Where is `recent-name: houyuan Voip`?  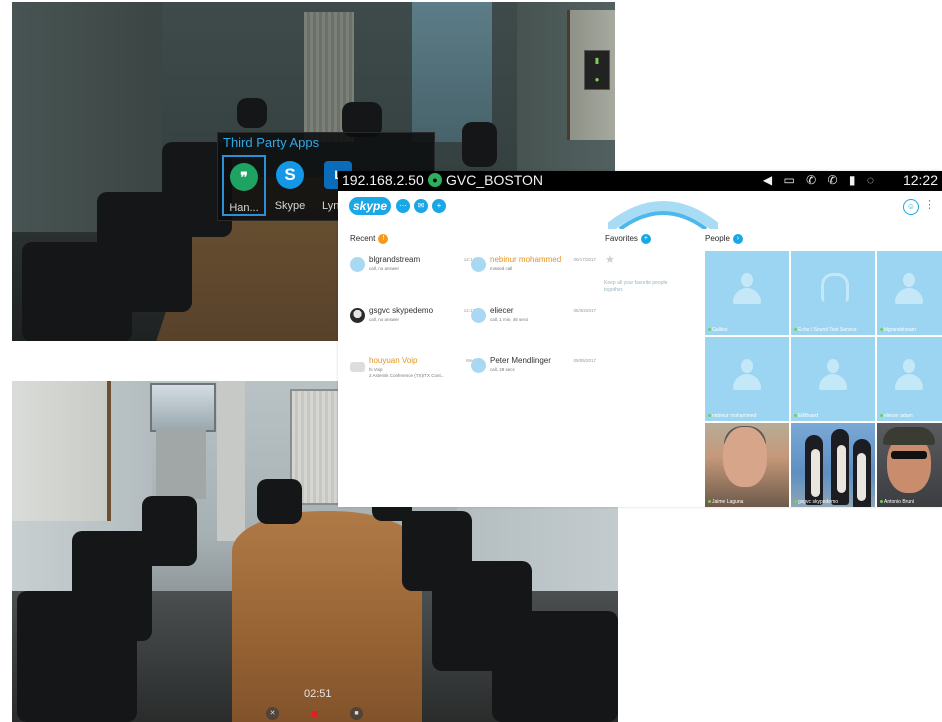 recent-name: houyuan Voip is located at coordinates (393, 360).